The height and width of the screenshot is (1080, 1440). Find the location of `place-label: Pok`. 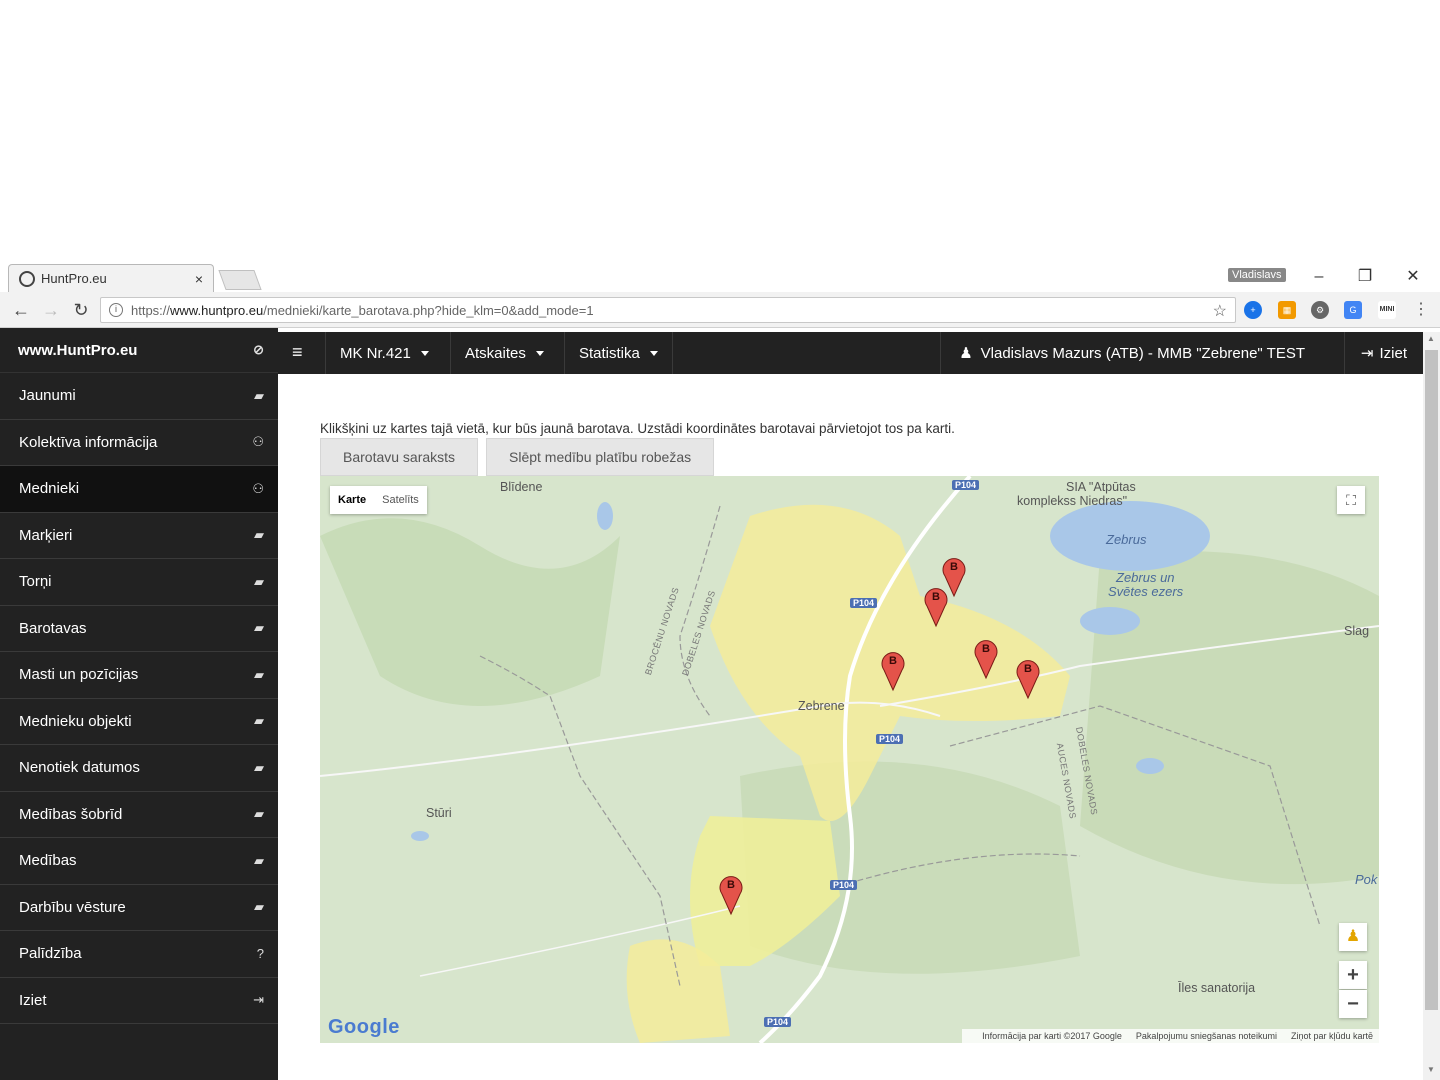

place-label: Pok is located at coordinates (1366, 879).